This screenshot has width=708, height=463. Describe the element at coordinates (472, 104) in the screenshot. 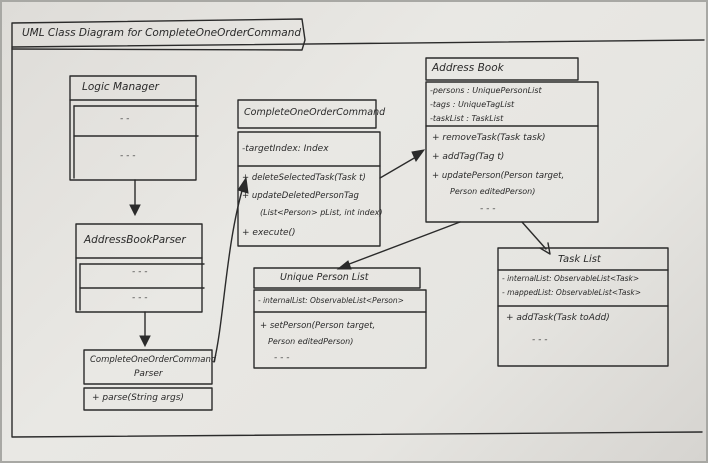

I see `address-book-attr-tags: -tags : UniqueTagList` at that location.